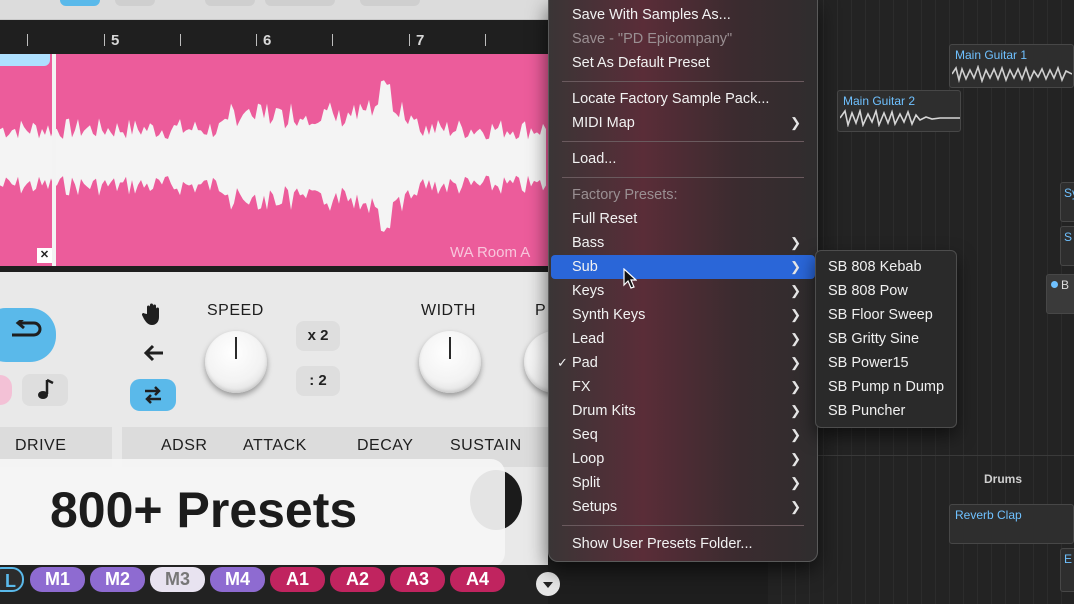 Image resolution: width=1074 pixels, height=604 pixels. I want to click on menu-item-synth-keys: Synth Keys ❯, so click(683, 315).